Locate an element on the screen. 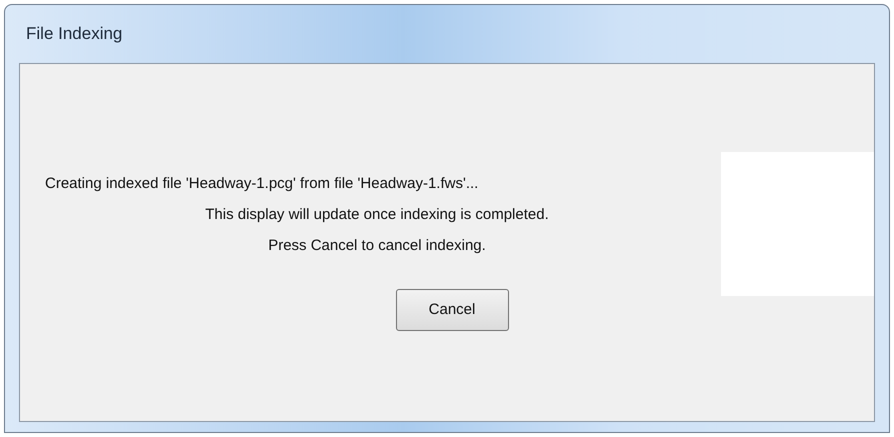 The height and width of the screenshot is (437, 894). message-text: Press Cancel to cancel indexing. is located at coordinates (377, 245).